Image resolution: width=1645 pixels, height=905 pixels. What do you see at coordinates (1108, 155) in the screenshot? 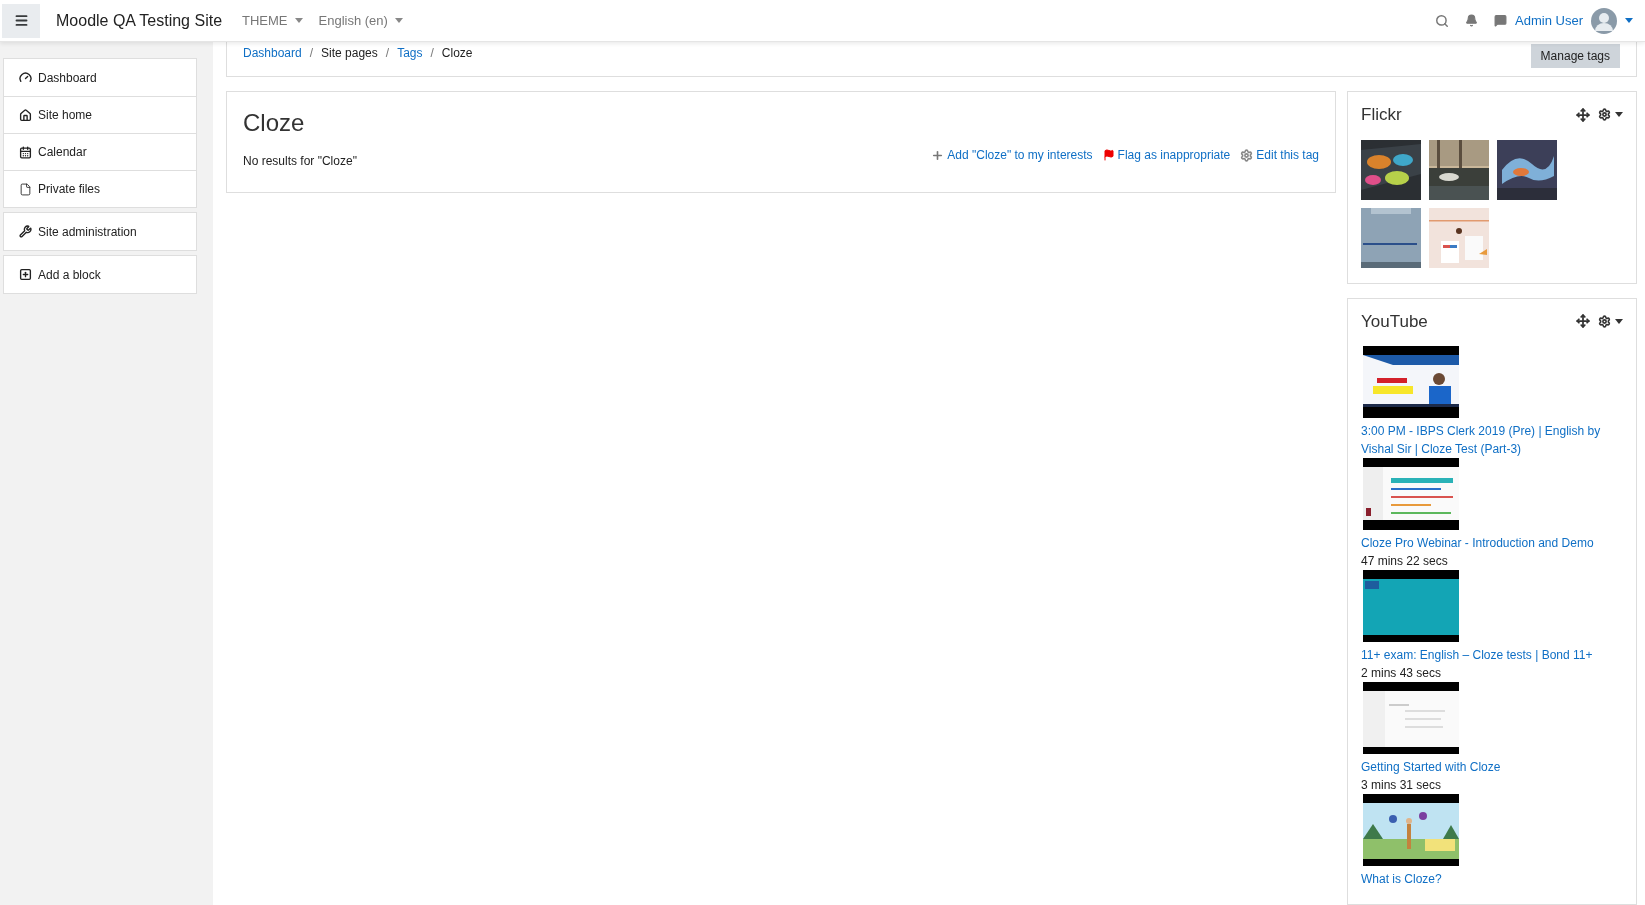
I see `flag-icon` at bounding box center [1108, 155].